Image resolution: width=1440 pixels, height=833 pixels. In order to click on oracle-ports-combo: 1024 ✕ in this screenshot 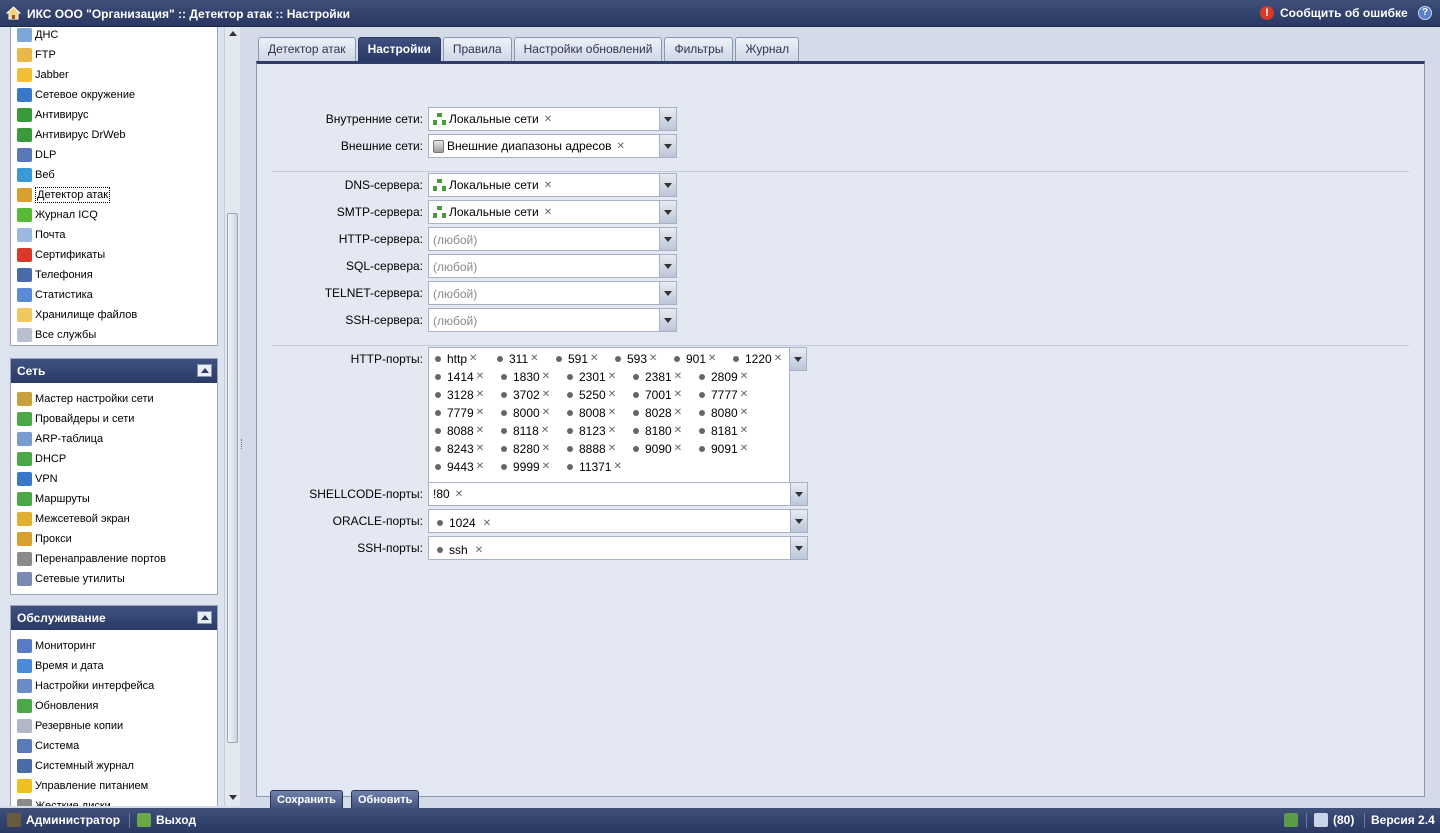, I will do `click(618, 521)`.